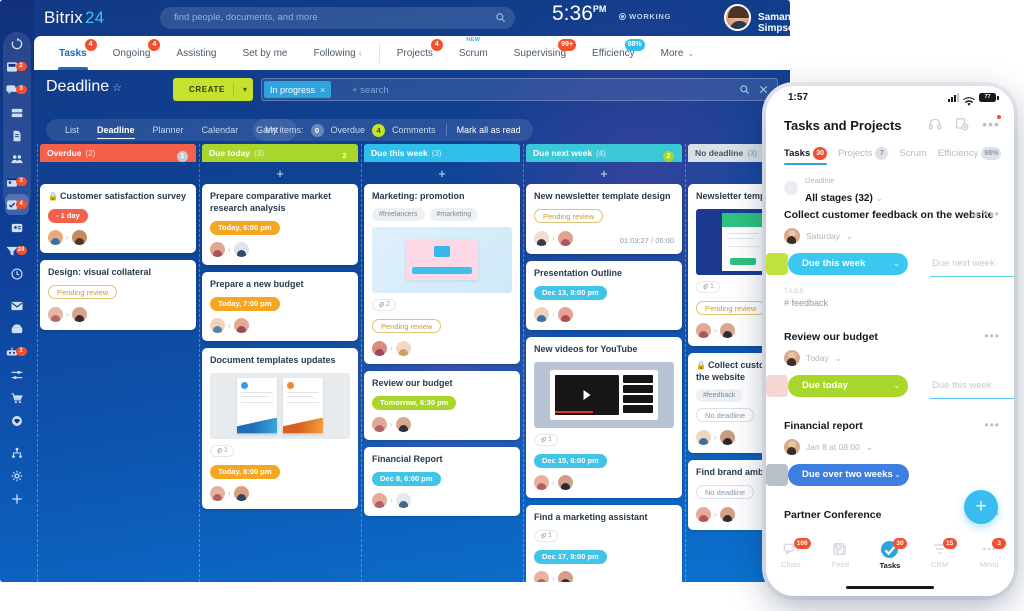  What do you see at coordinates (264, 53) in the screenshot?
I see `tab-set-by-me: Set by me` at bounding box center [264, 53].